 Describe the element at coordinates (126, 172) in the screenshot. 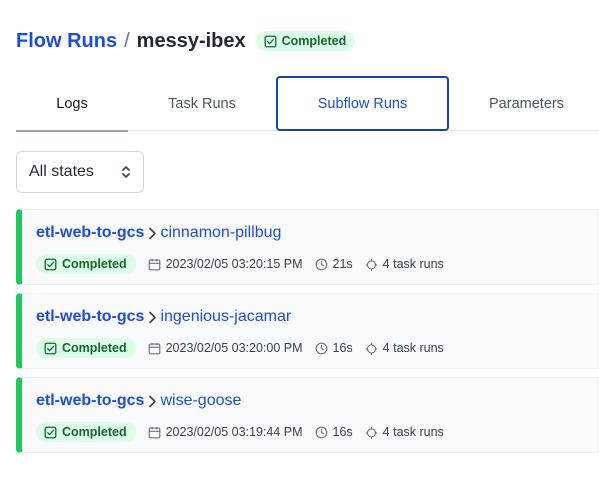

I see `chevron-up-down-icon` at that location.